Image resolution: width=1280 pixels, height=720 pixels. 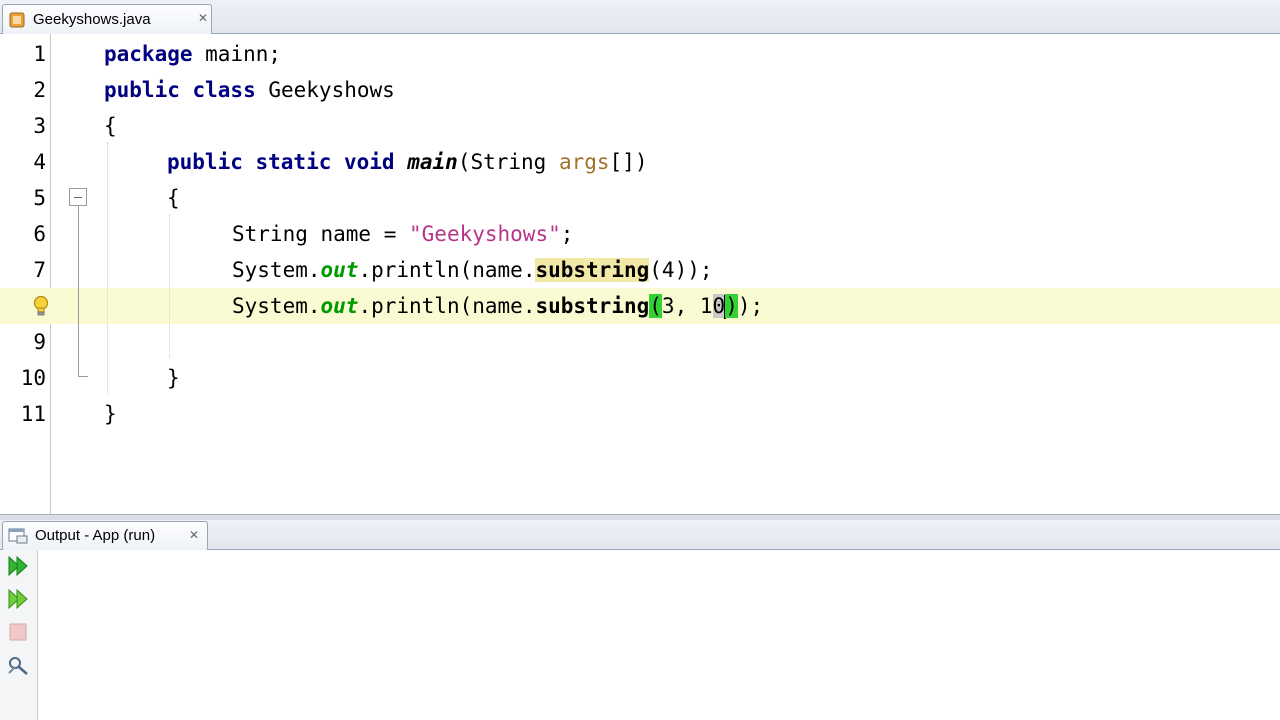 I want to click on editor-tab-bar: Geekyshows.java ✕, so click(x=640, y=17).